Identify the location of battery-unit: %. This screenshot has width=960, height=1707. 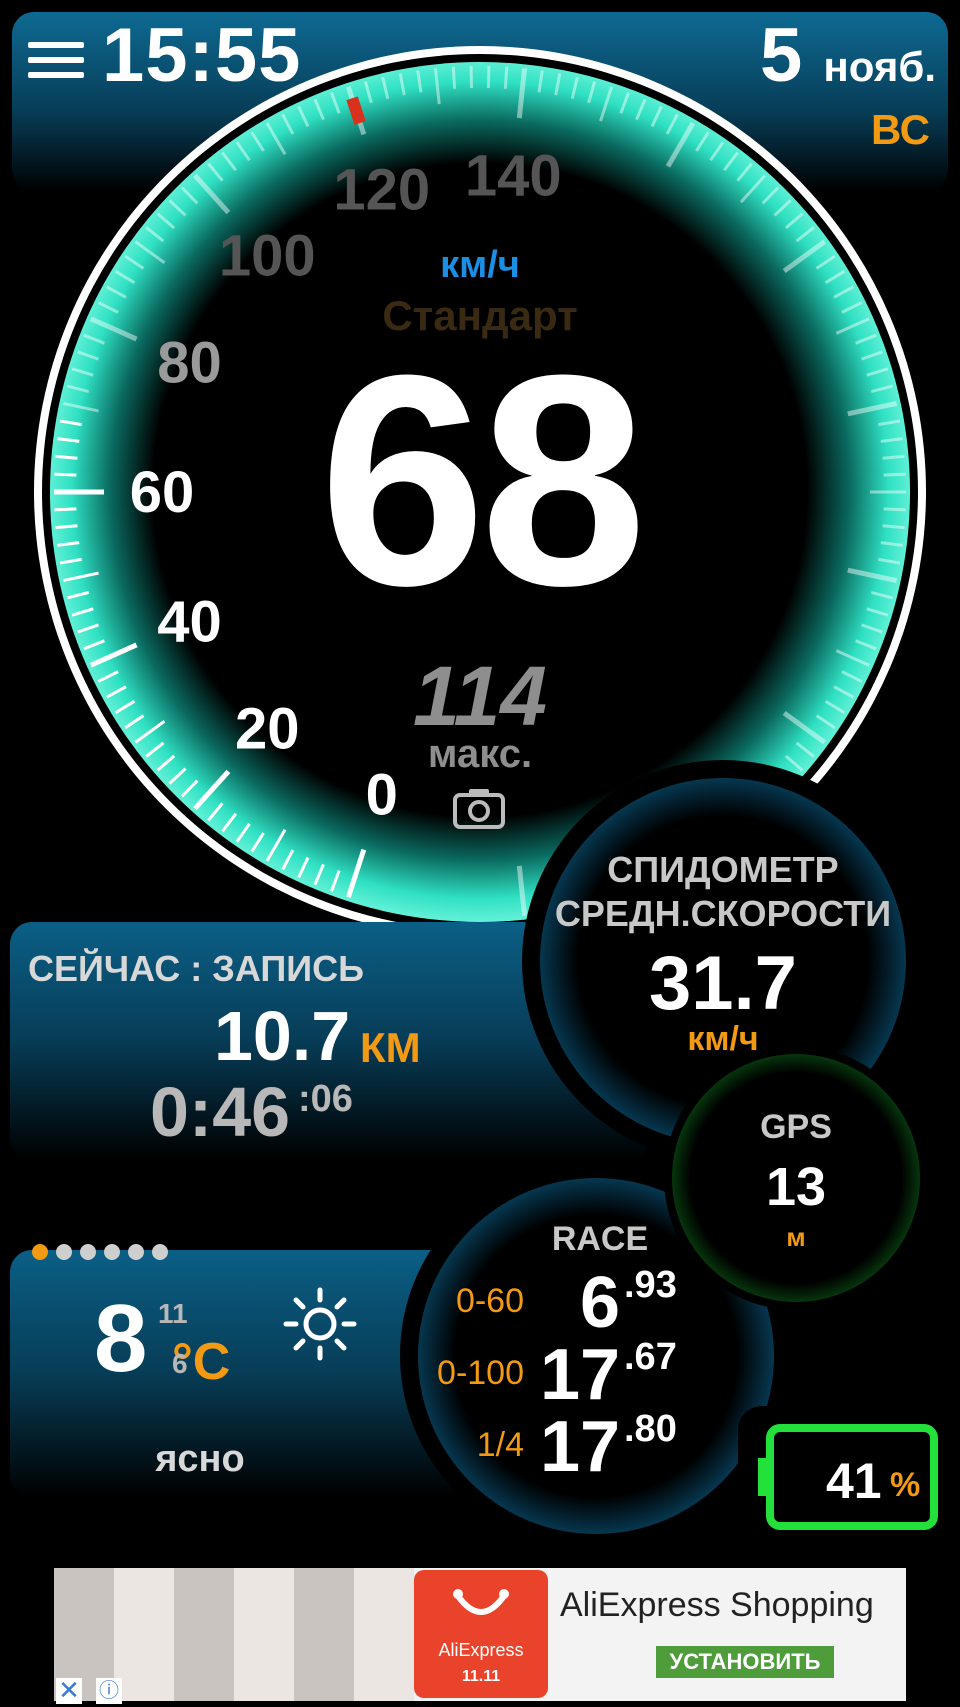
(905, 1485).